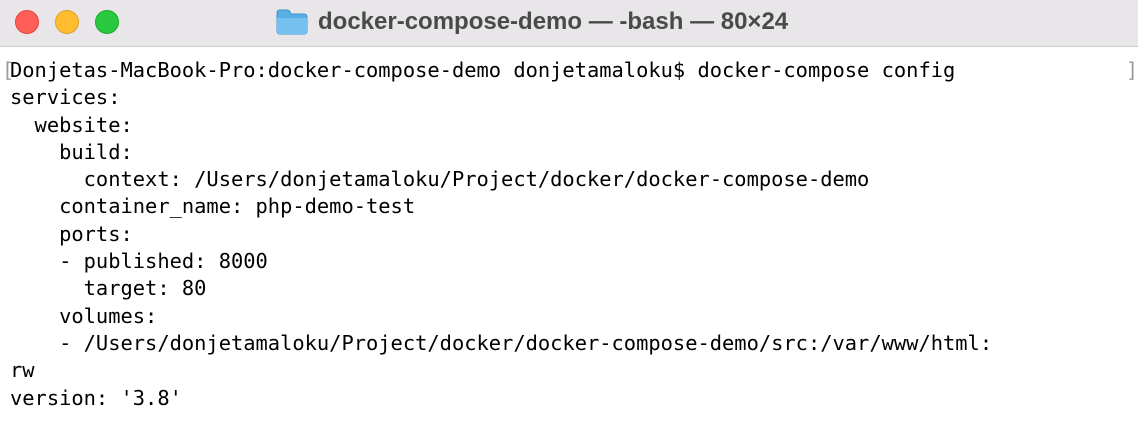  I want to click on output-line: ports:, so click(71, 233).